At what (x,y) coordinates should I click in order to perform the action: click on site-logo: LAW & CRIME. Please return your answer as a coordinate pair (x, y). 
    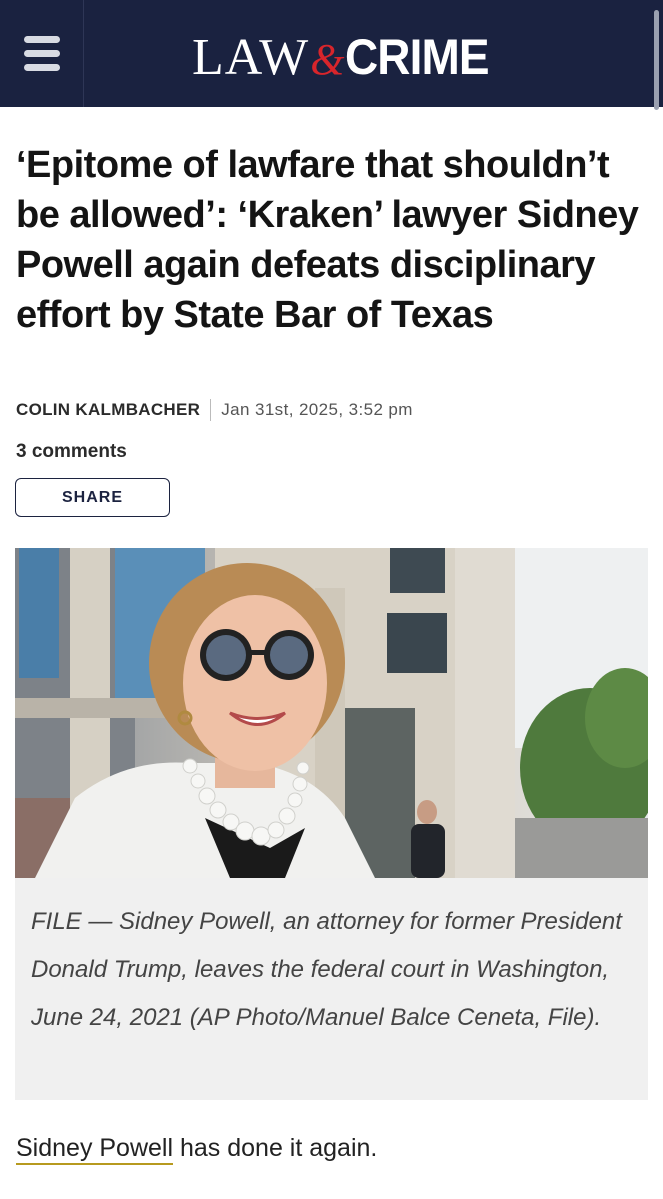
    Looking at the image, I should click on (347, 57).